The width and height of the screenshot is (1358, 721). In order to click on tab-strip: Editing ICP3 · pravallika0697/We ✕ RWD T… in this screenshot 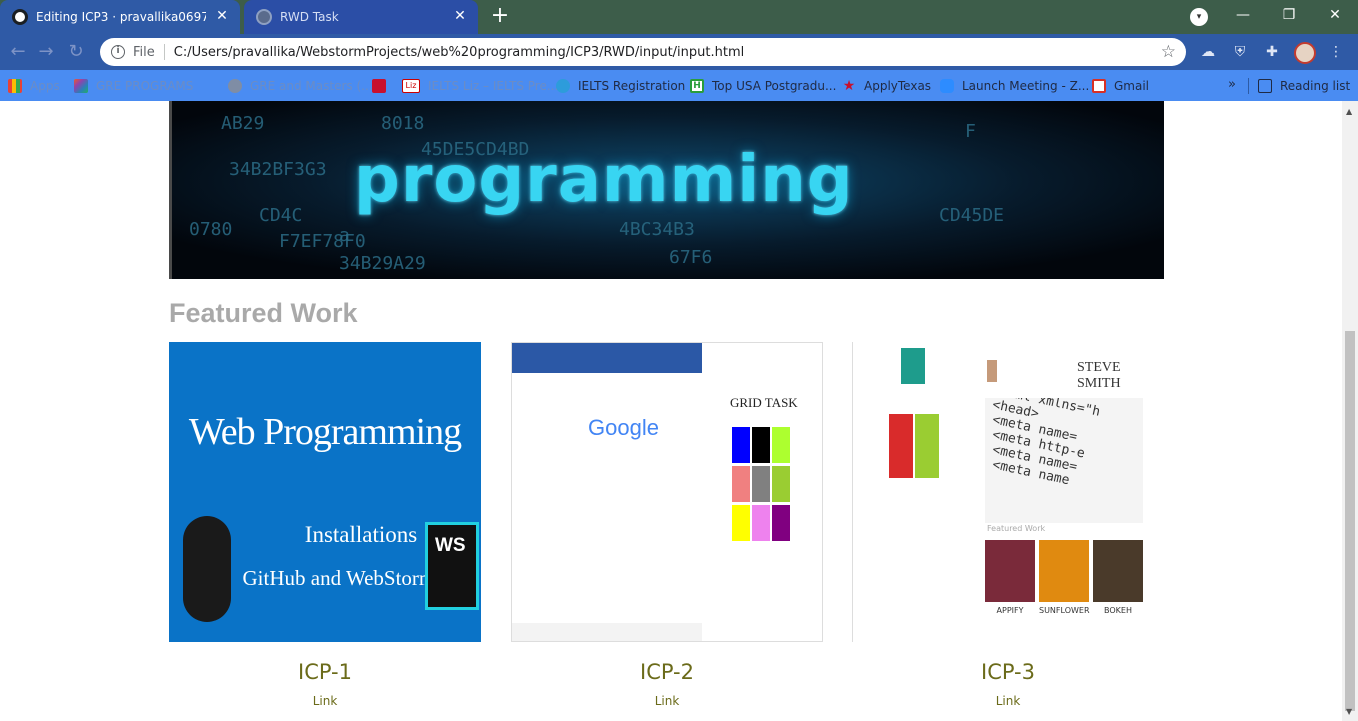, I will do `click(679, 17)`.